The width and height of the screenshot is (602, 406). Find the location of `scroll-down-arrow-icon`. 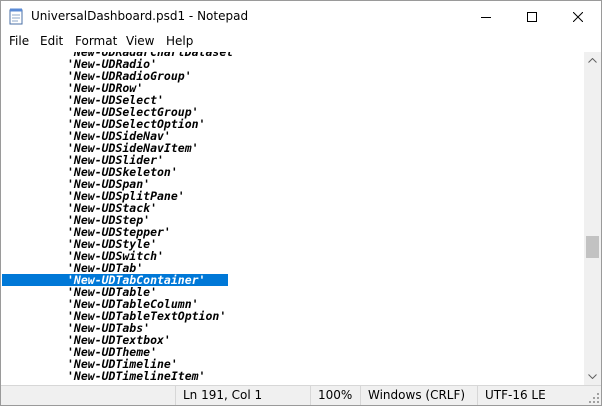

scroll-down-arrow-icon is located at coordinates (592, 376).